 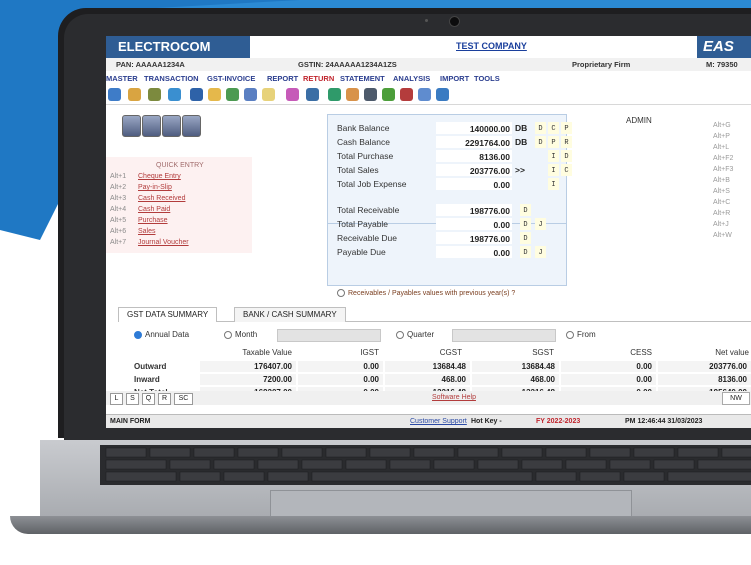 I want to click on ledger-icon, so click(x=154, y=94).